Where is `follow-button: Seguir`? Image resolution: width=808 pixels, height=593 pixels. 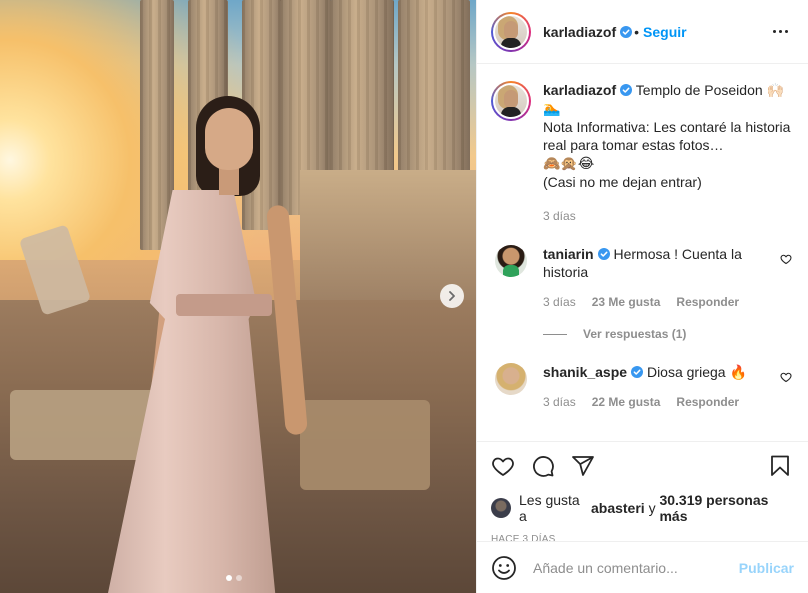 follow-button: Seguir is located at coordinates (665, 32).